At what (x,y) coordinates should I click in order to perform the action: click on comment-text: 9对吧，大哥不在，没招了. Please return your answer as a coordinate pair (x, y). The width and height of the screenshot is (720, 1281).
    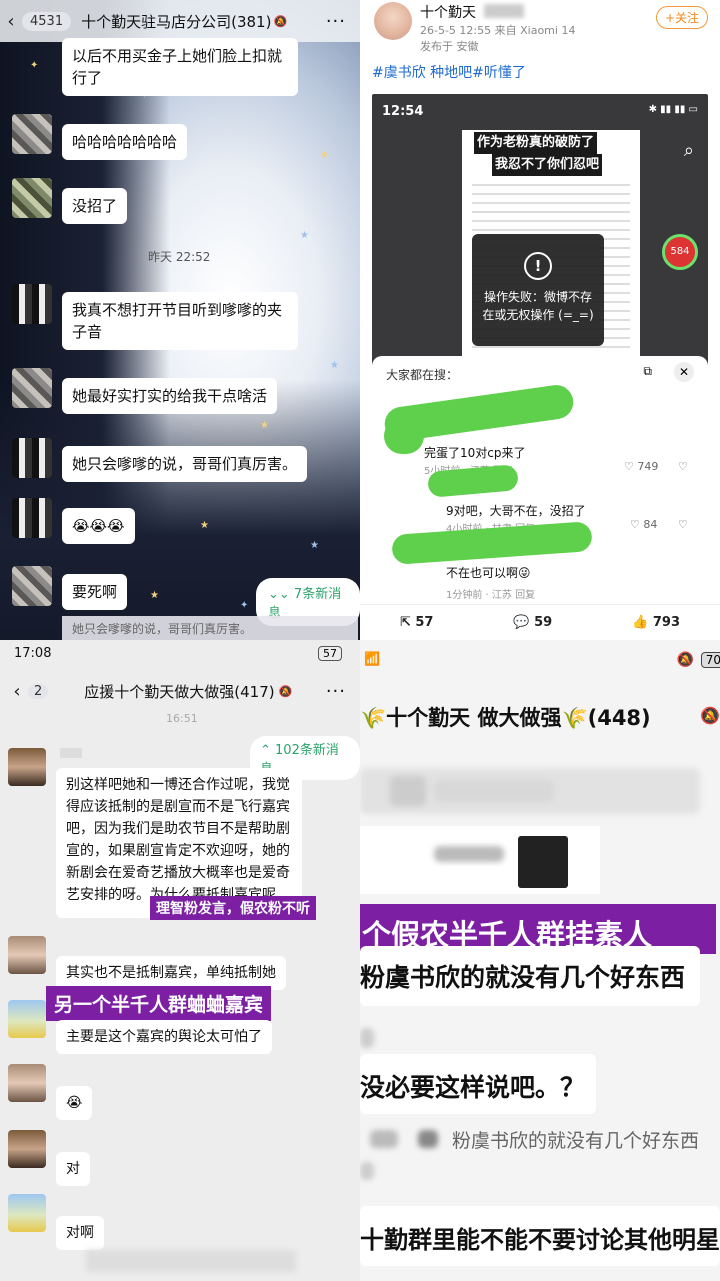
    Looking at the image, I should click on (516, 511).